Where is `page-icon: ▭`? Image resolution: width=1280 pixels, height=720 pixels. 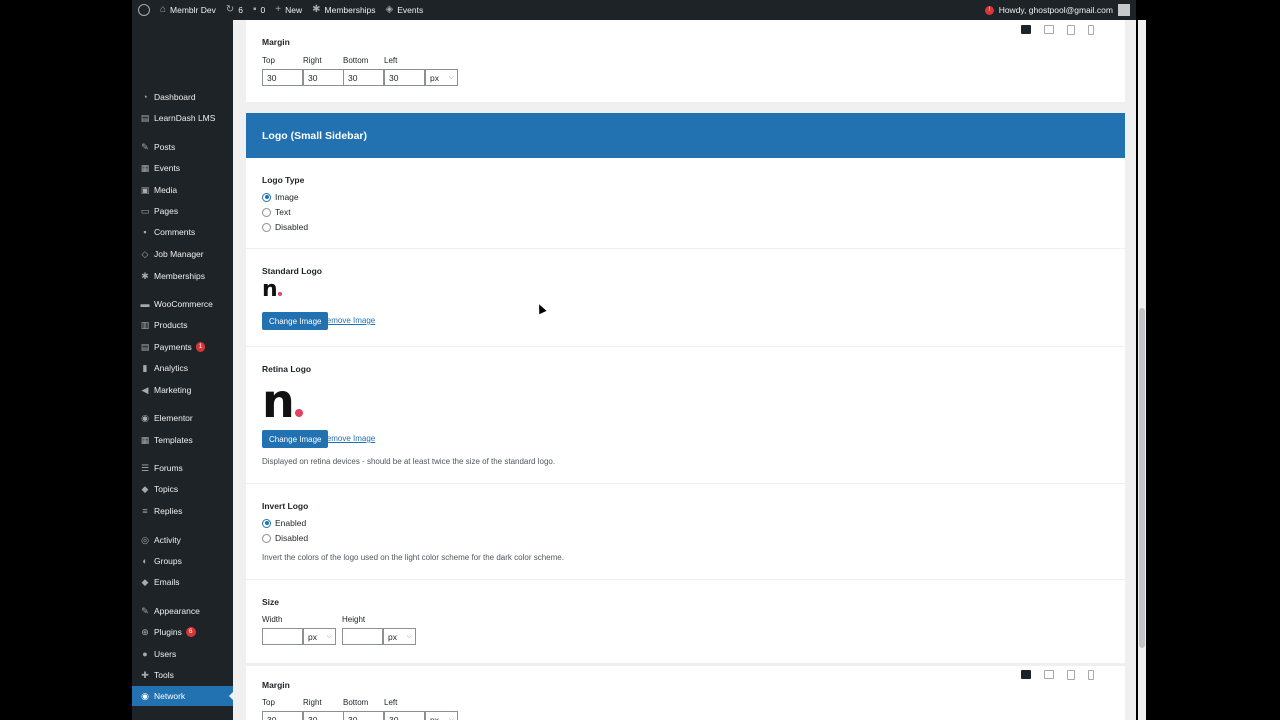
page-icon: ▭ is located at coordinates (145, 210).